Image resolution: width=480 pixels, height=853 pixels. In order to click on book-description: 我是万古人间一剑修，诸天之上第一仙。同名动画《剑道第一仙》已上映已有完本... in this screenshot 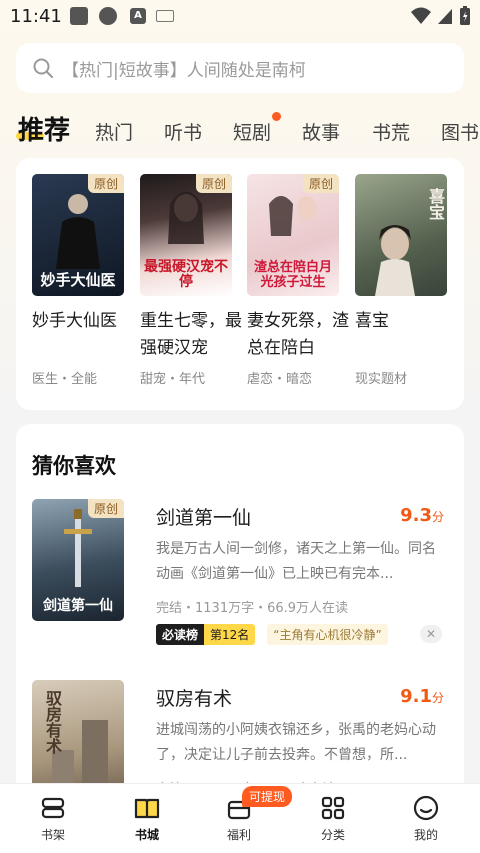, I will do `click(296, 561)`.